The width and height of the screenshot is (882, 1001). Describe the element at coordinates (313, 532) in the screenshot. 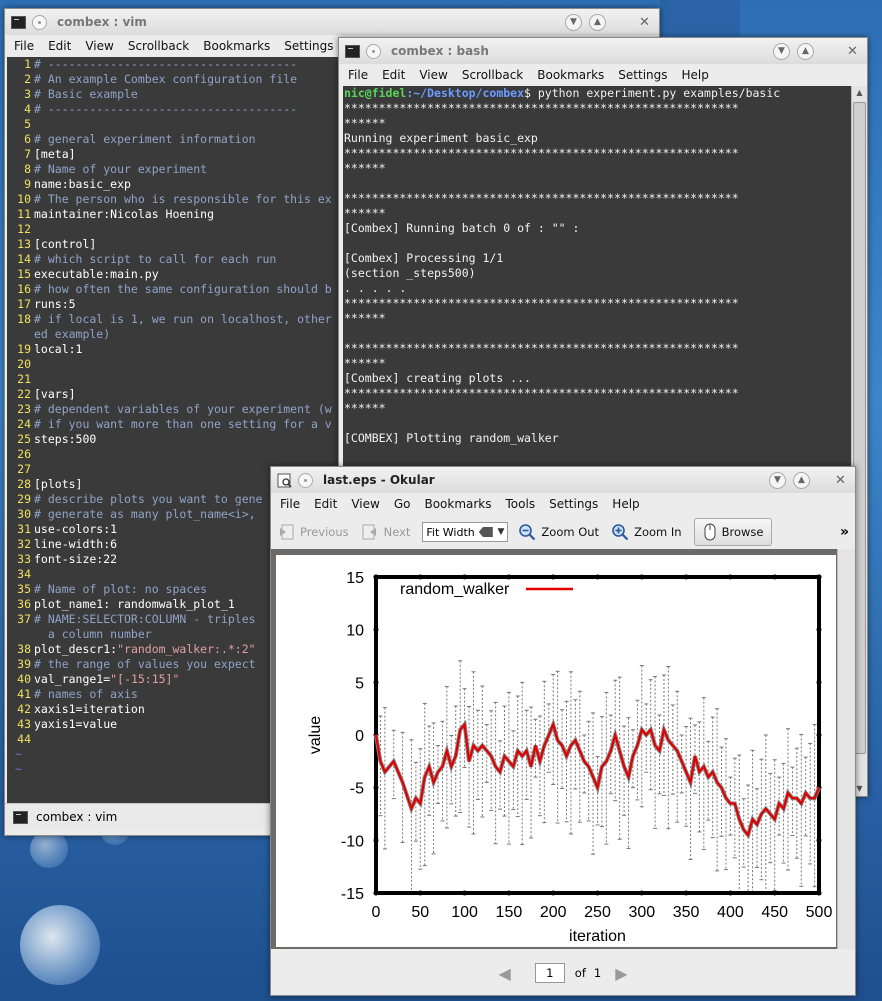

I see `previous-button: Previous` at that location.